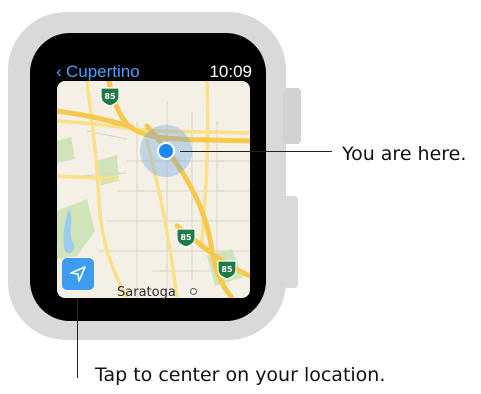 The width and height of the screenshot is (481, 394). I want to click on chevron-left-icon: ‹, so click(59, 72).